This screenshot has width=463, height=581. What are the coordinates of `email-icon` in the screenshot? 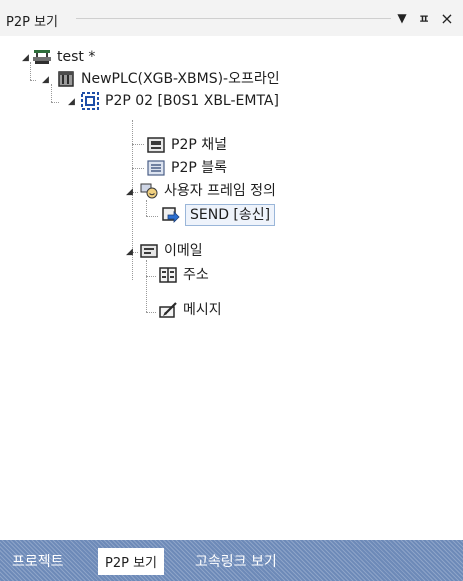 It's located at (149, 251).